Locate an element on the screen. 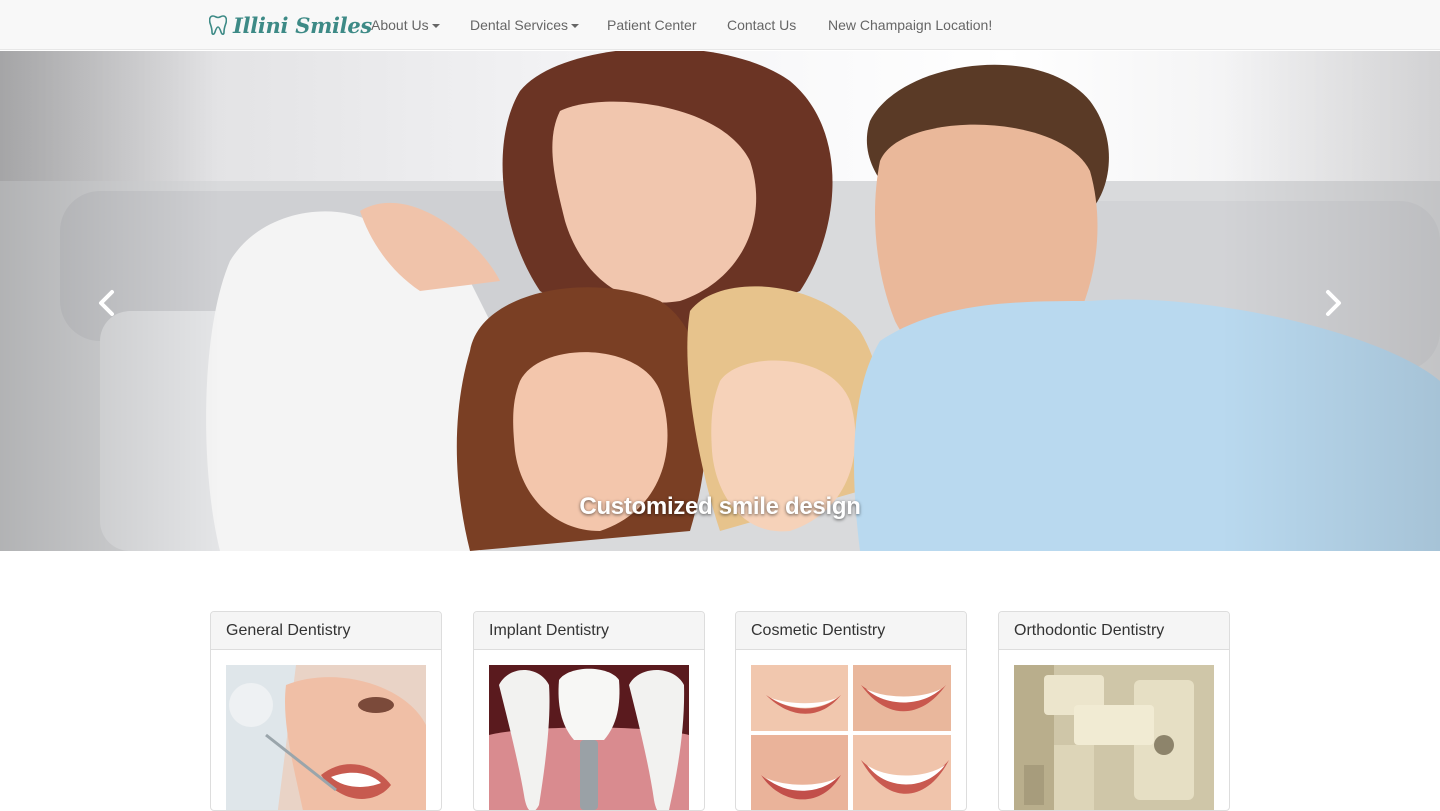  nav-about-us-label: About Us is located at coordinates (400, 25).